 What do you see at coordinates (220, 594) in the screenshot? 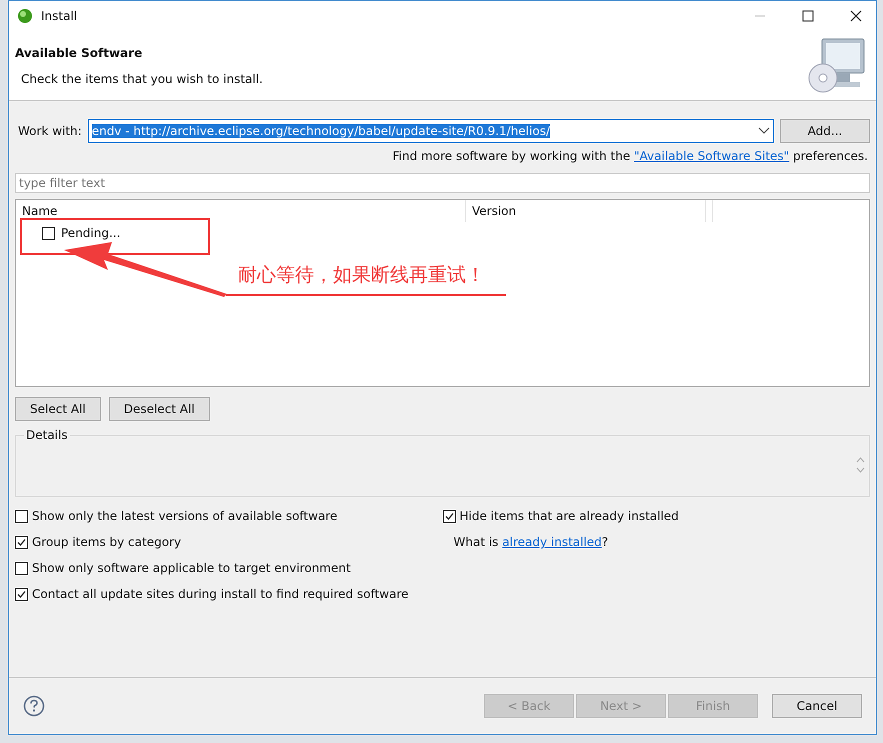
I see `option-label: Contact all update sites during install to find required software` at bounding box center [220, 594].